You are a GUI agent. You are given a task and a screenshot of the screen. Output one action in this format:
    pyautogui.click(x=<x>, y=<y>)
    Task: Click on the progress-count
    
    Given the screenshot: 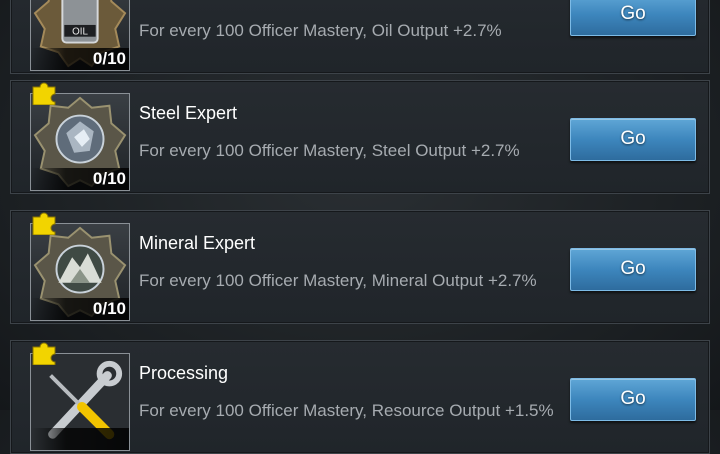 What is the action you would take?
    pyautogui.click(x=80, y=439)
    